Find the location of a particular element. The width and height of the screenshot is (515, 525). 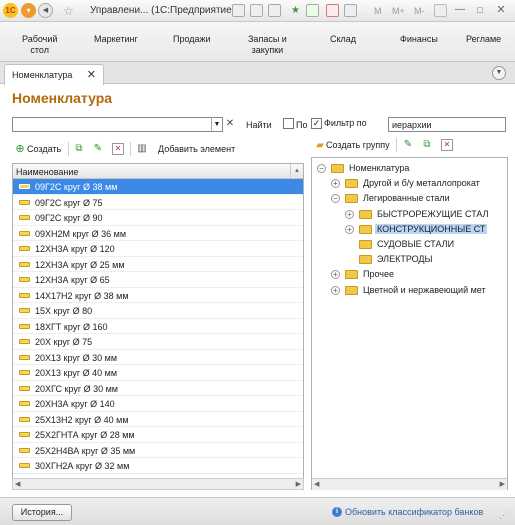

filter-checkbox: ✓ is located at coordinates (316, 123).